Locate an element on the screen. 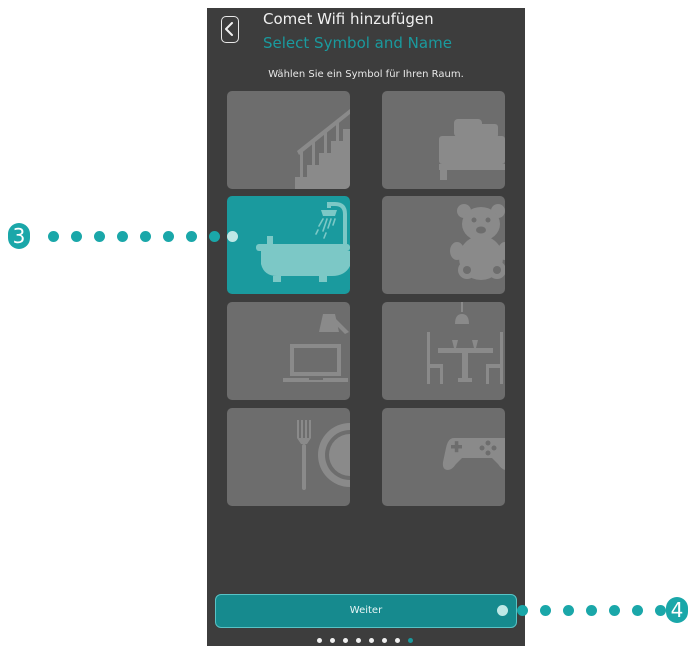 The image size is (690, 646). instruction-text: Wählen Sie ein Symbol für Ihren Raum. is located at coordinates (366, 74).